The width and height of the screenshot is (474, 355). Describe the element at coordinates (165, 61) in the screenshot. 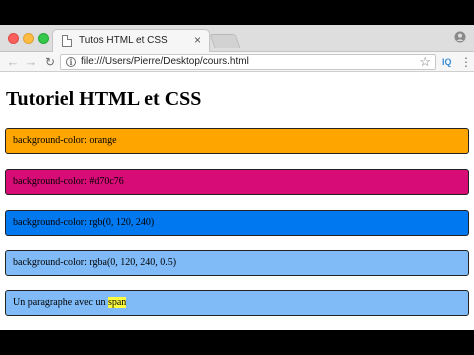

I see `url-text: file:///Users/Pierre/Desktop/cours.html` at that location.